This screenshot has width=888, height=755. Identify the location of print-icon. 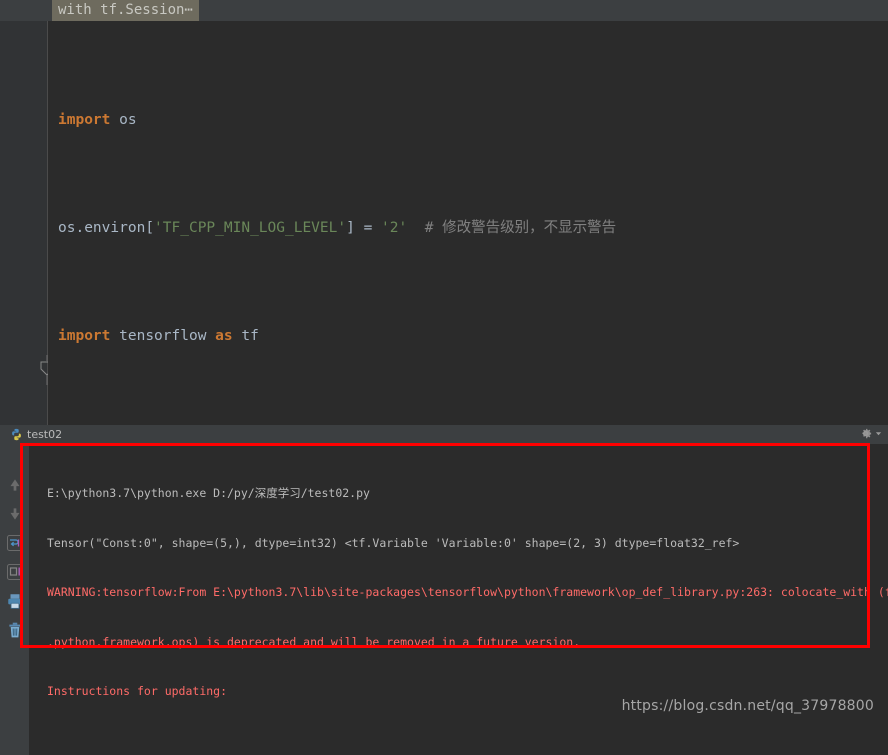
(15, 601).